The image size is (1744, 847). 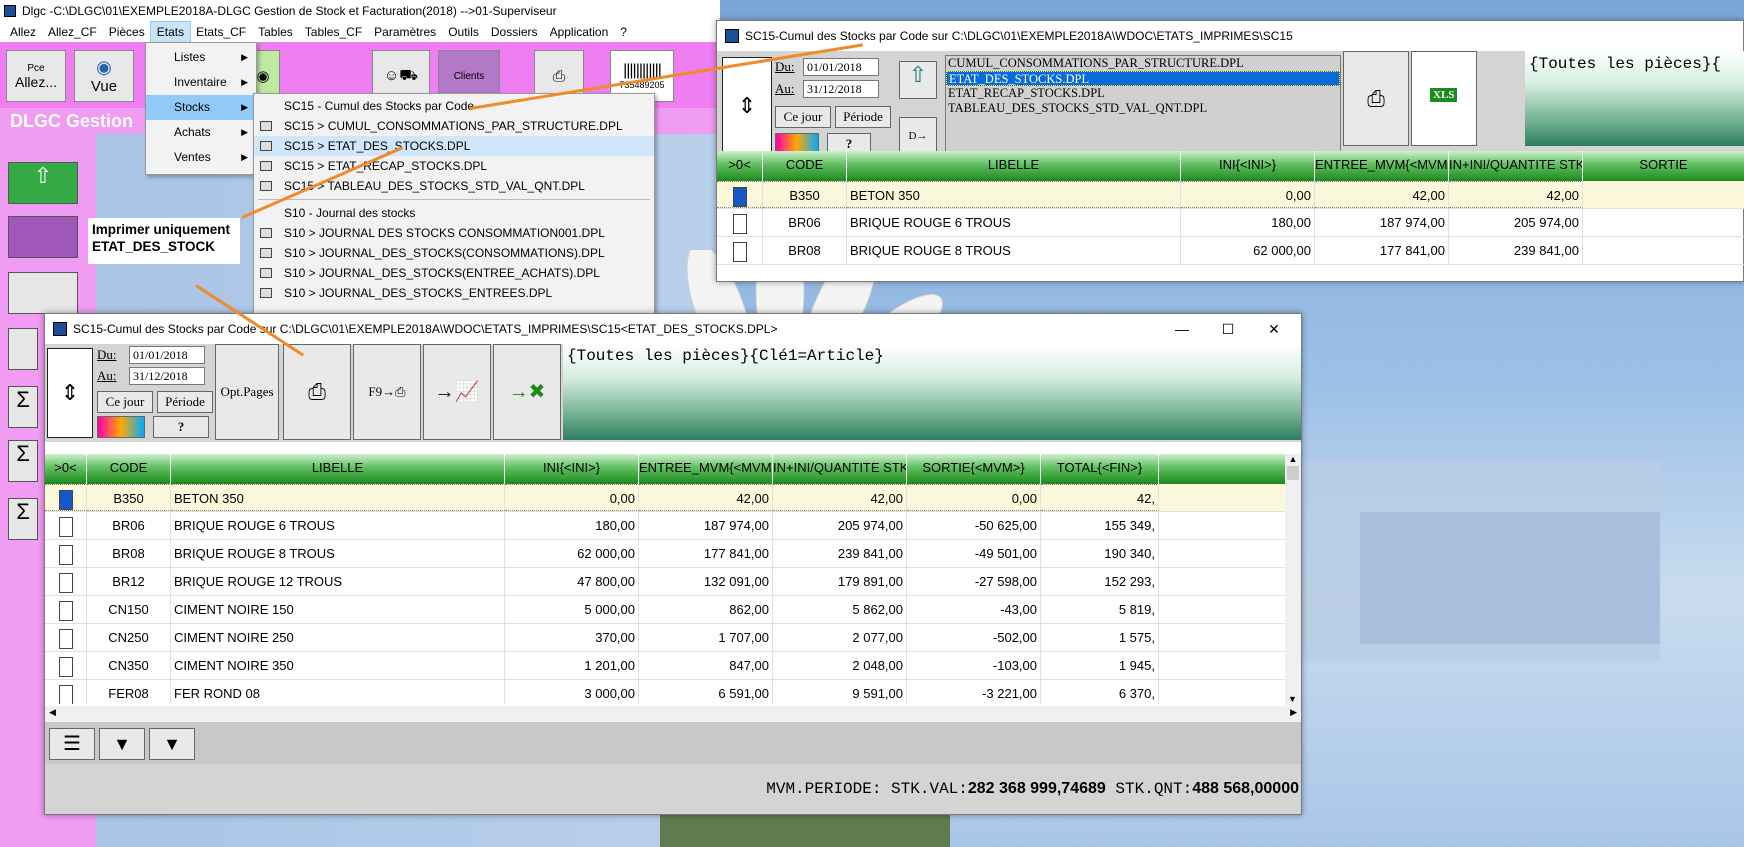 I want to click on dpl-file-item: CUMUL_CONSOMMATIONS_PAR_STRUCTURE.DPL, so click(x=1143, y=63).